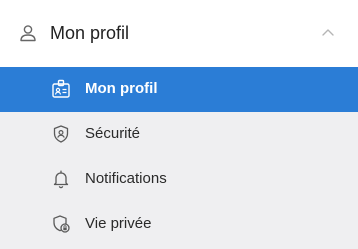  Describe the element at coordinates (61, 89) in the screenshot. I see `id-card-icon` at that location.